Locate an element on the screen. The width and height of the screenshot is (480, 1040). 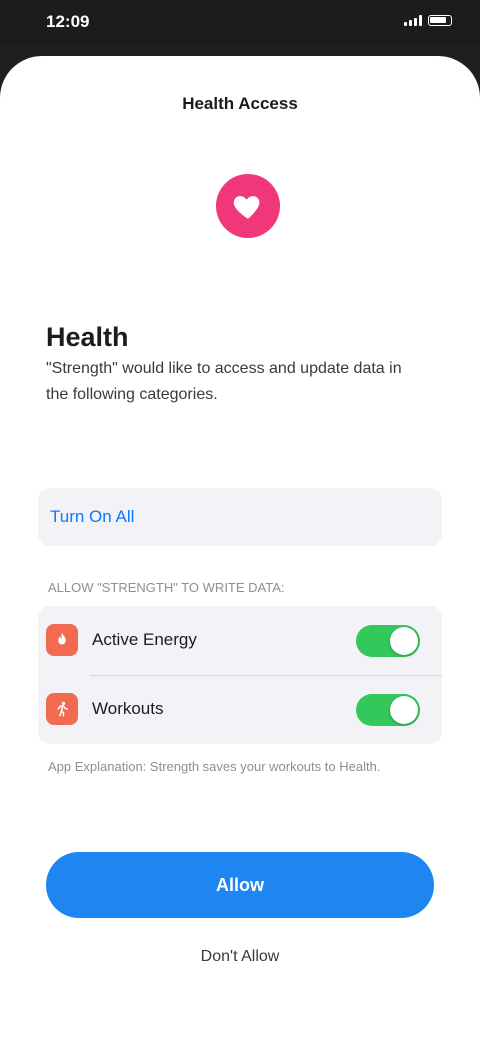
signal-icon is located at coordinates (413, 20).